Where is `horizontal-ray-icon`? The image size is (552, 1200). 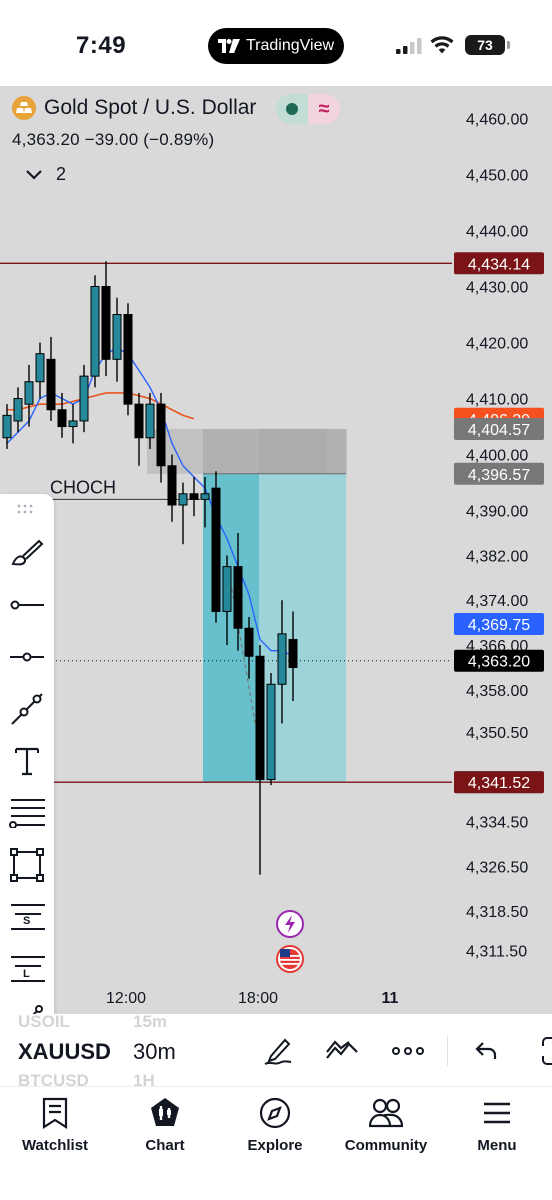
horizontal-ray-icon is located at coordinates (27, 605).